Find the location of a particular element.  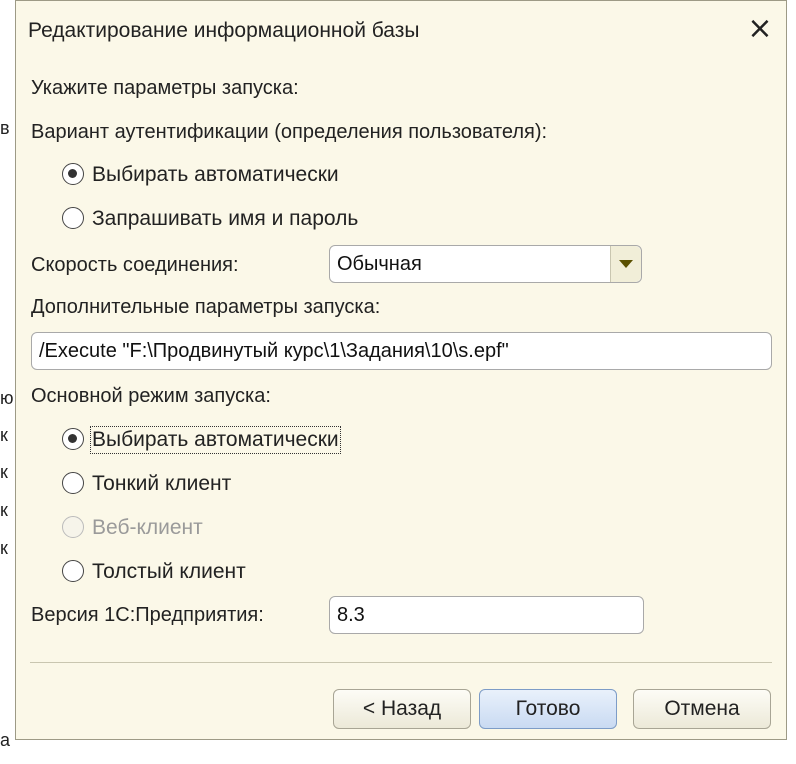

mode-auto-radio is located at coordinates (73, 439).